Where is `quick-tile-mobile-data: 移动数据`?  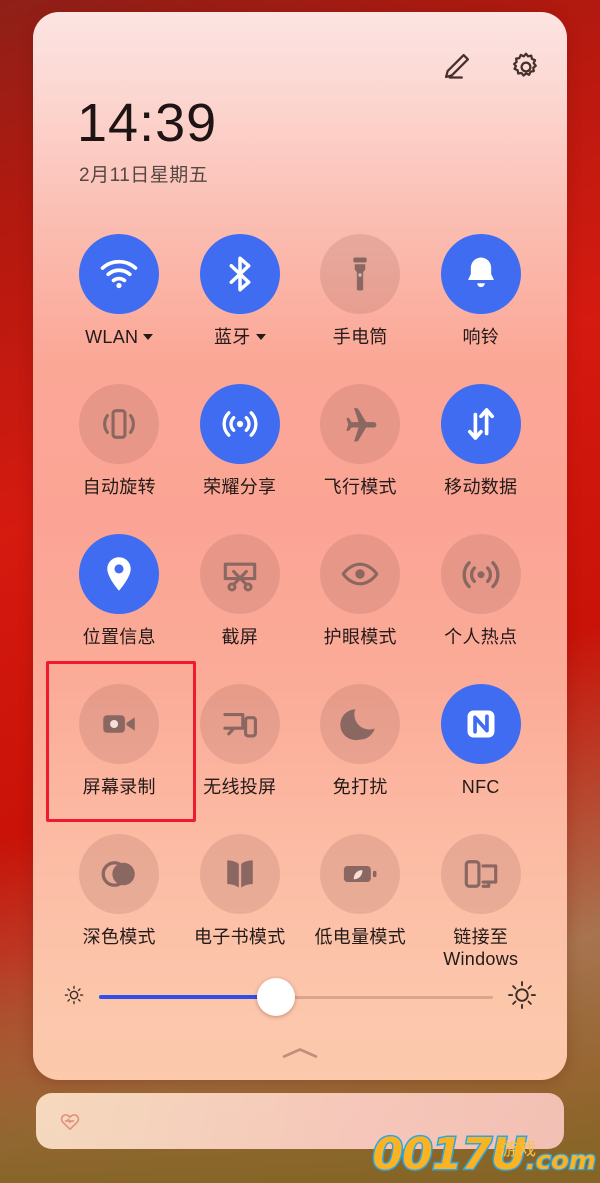 quick-tile-mobile-data: 移动数据 is located at coordinates (481, 455).